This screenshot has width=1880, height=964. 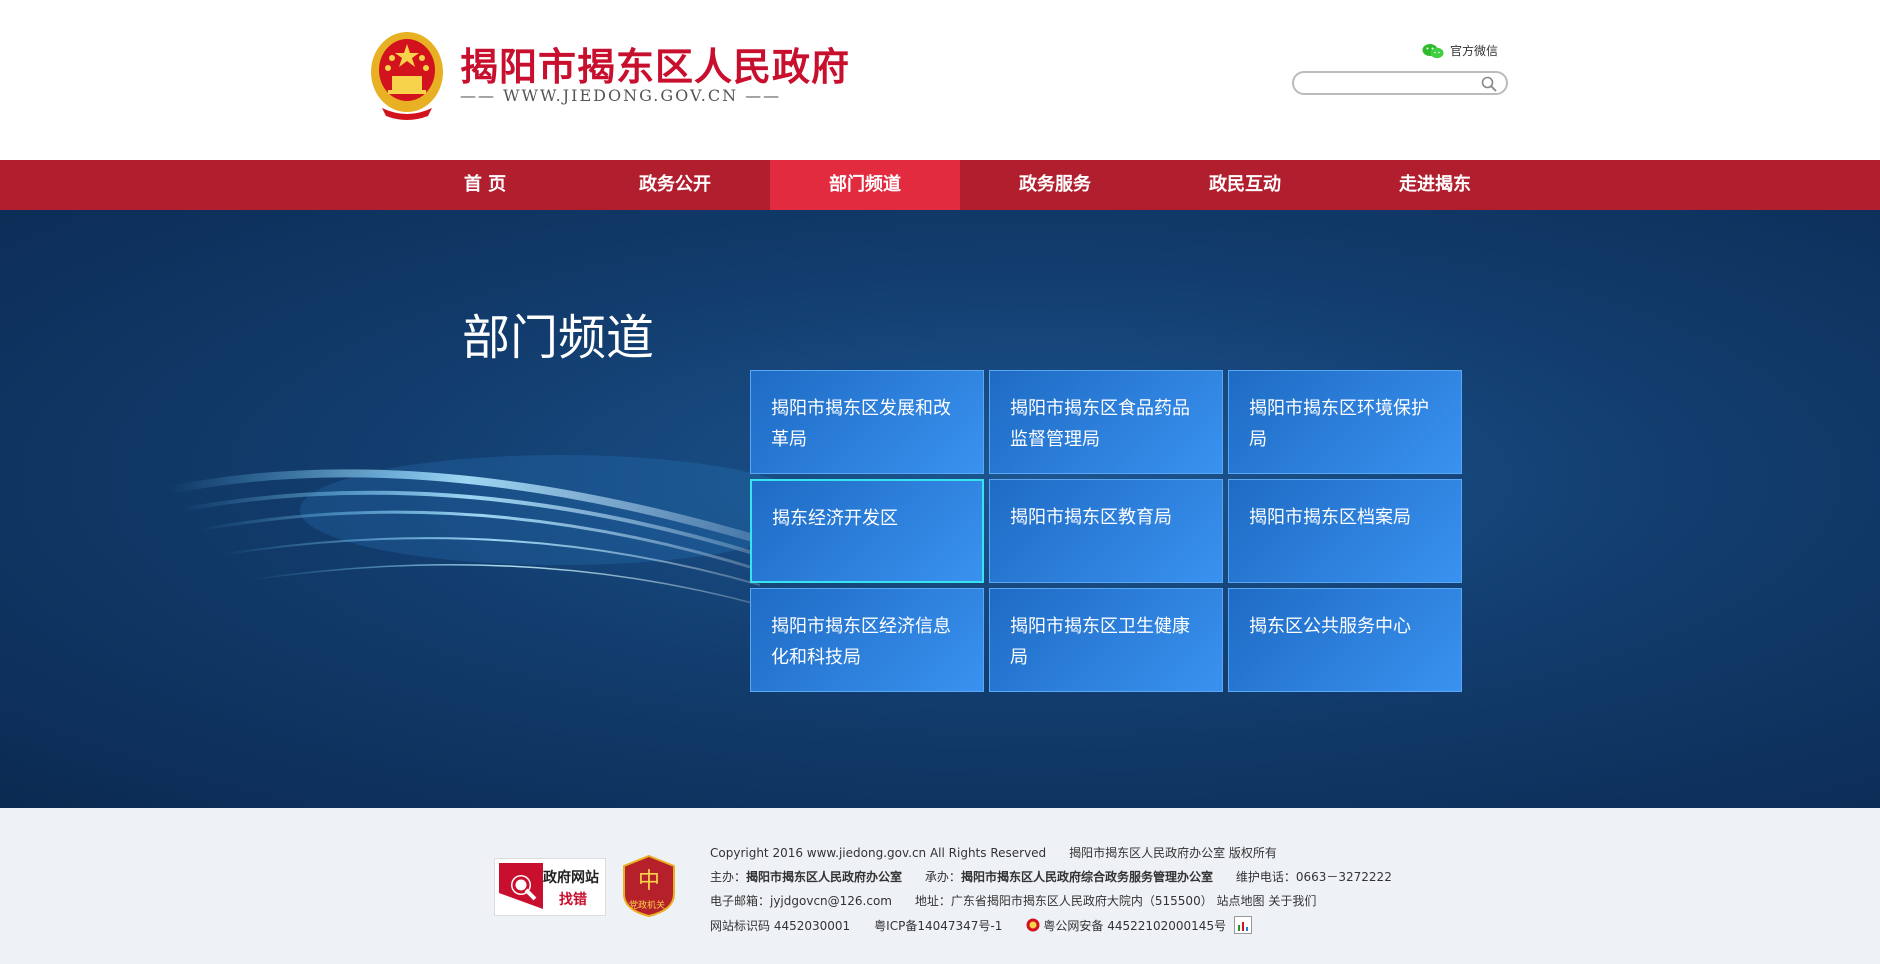 I want to click on site-id-text: 网站标识码 4452030001, so click(x=780, y=925).